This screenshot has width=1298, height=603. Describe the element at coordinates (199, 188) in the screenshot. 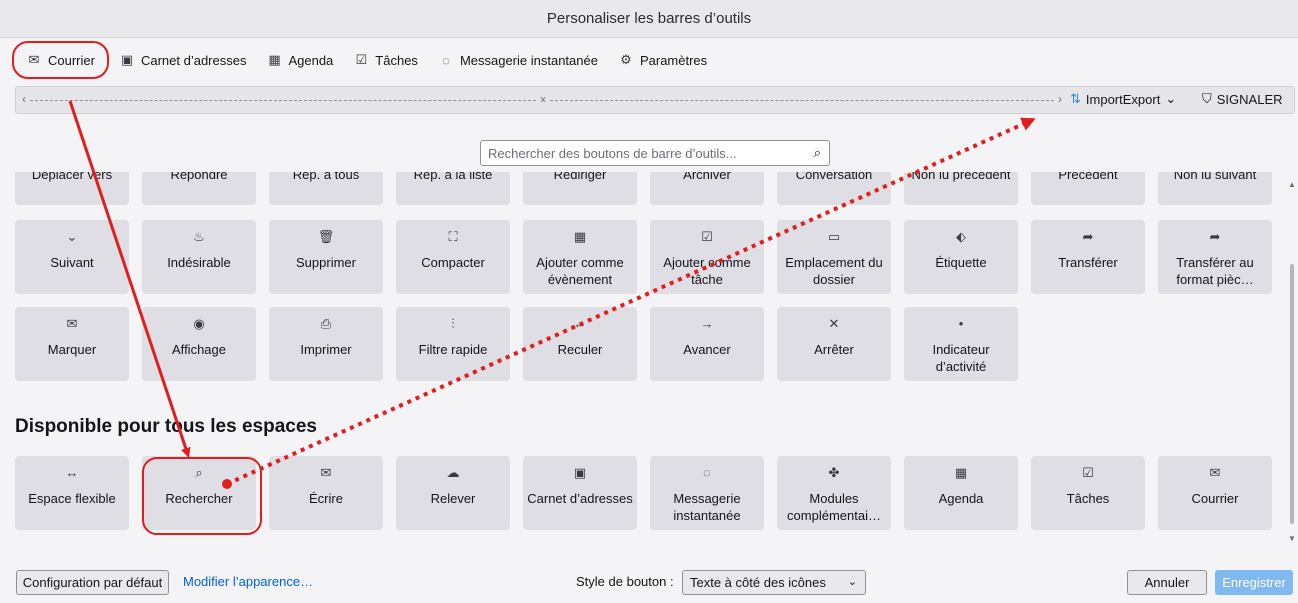

I see `palette-button-repondre: Répondre` at that location.